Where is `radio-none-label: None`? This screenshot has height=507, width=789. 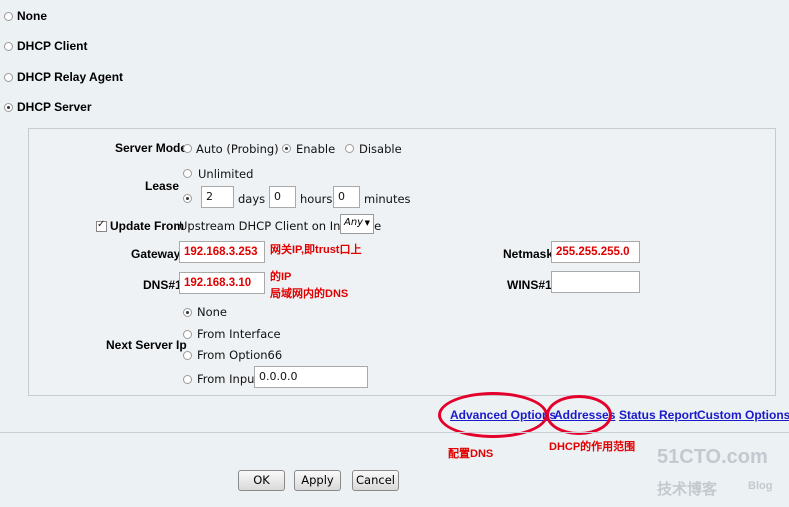
radio-none-label: None is located at coordinates (32, 16).